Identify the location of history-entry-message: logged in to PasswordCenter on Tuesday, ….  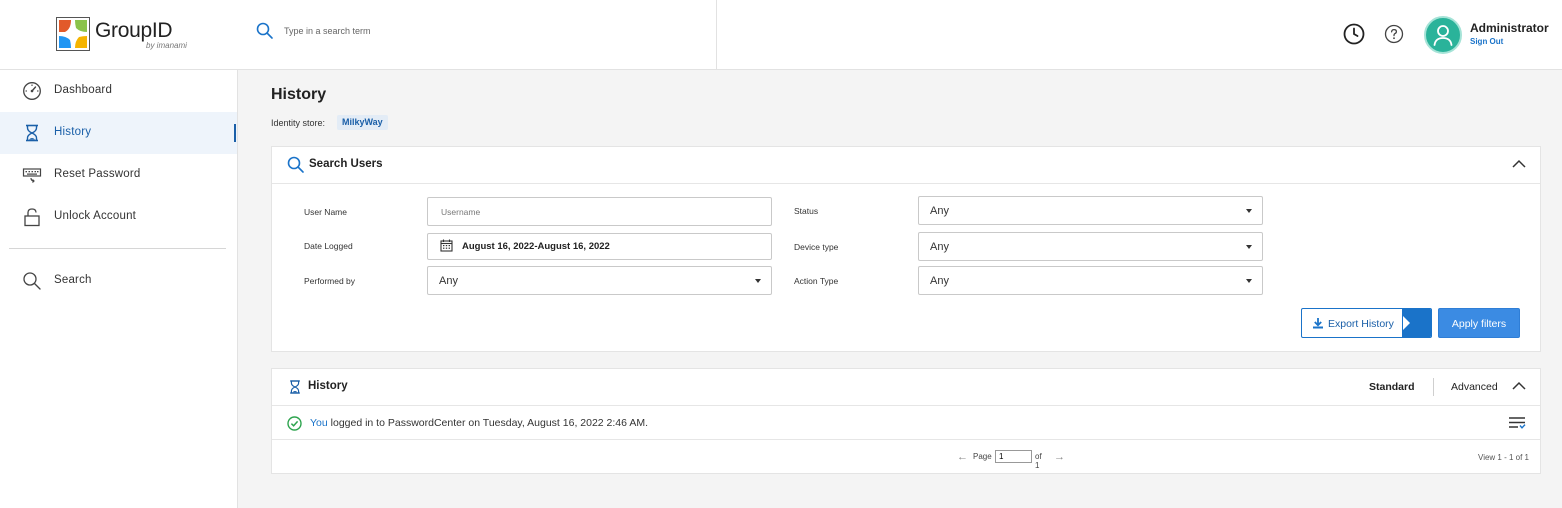
(489, 423).